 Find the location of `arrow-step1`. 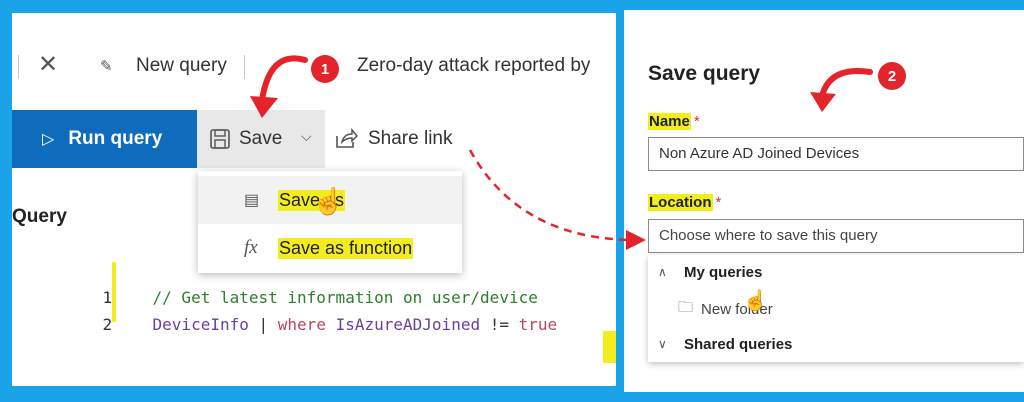

arrow-step1 is located at coordinates (283, 79).